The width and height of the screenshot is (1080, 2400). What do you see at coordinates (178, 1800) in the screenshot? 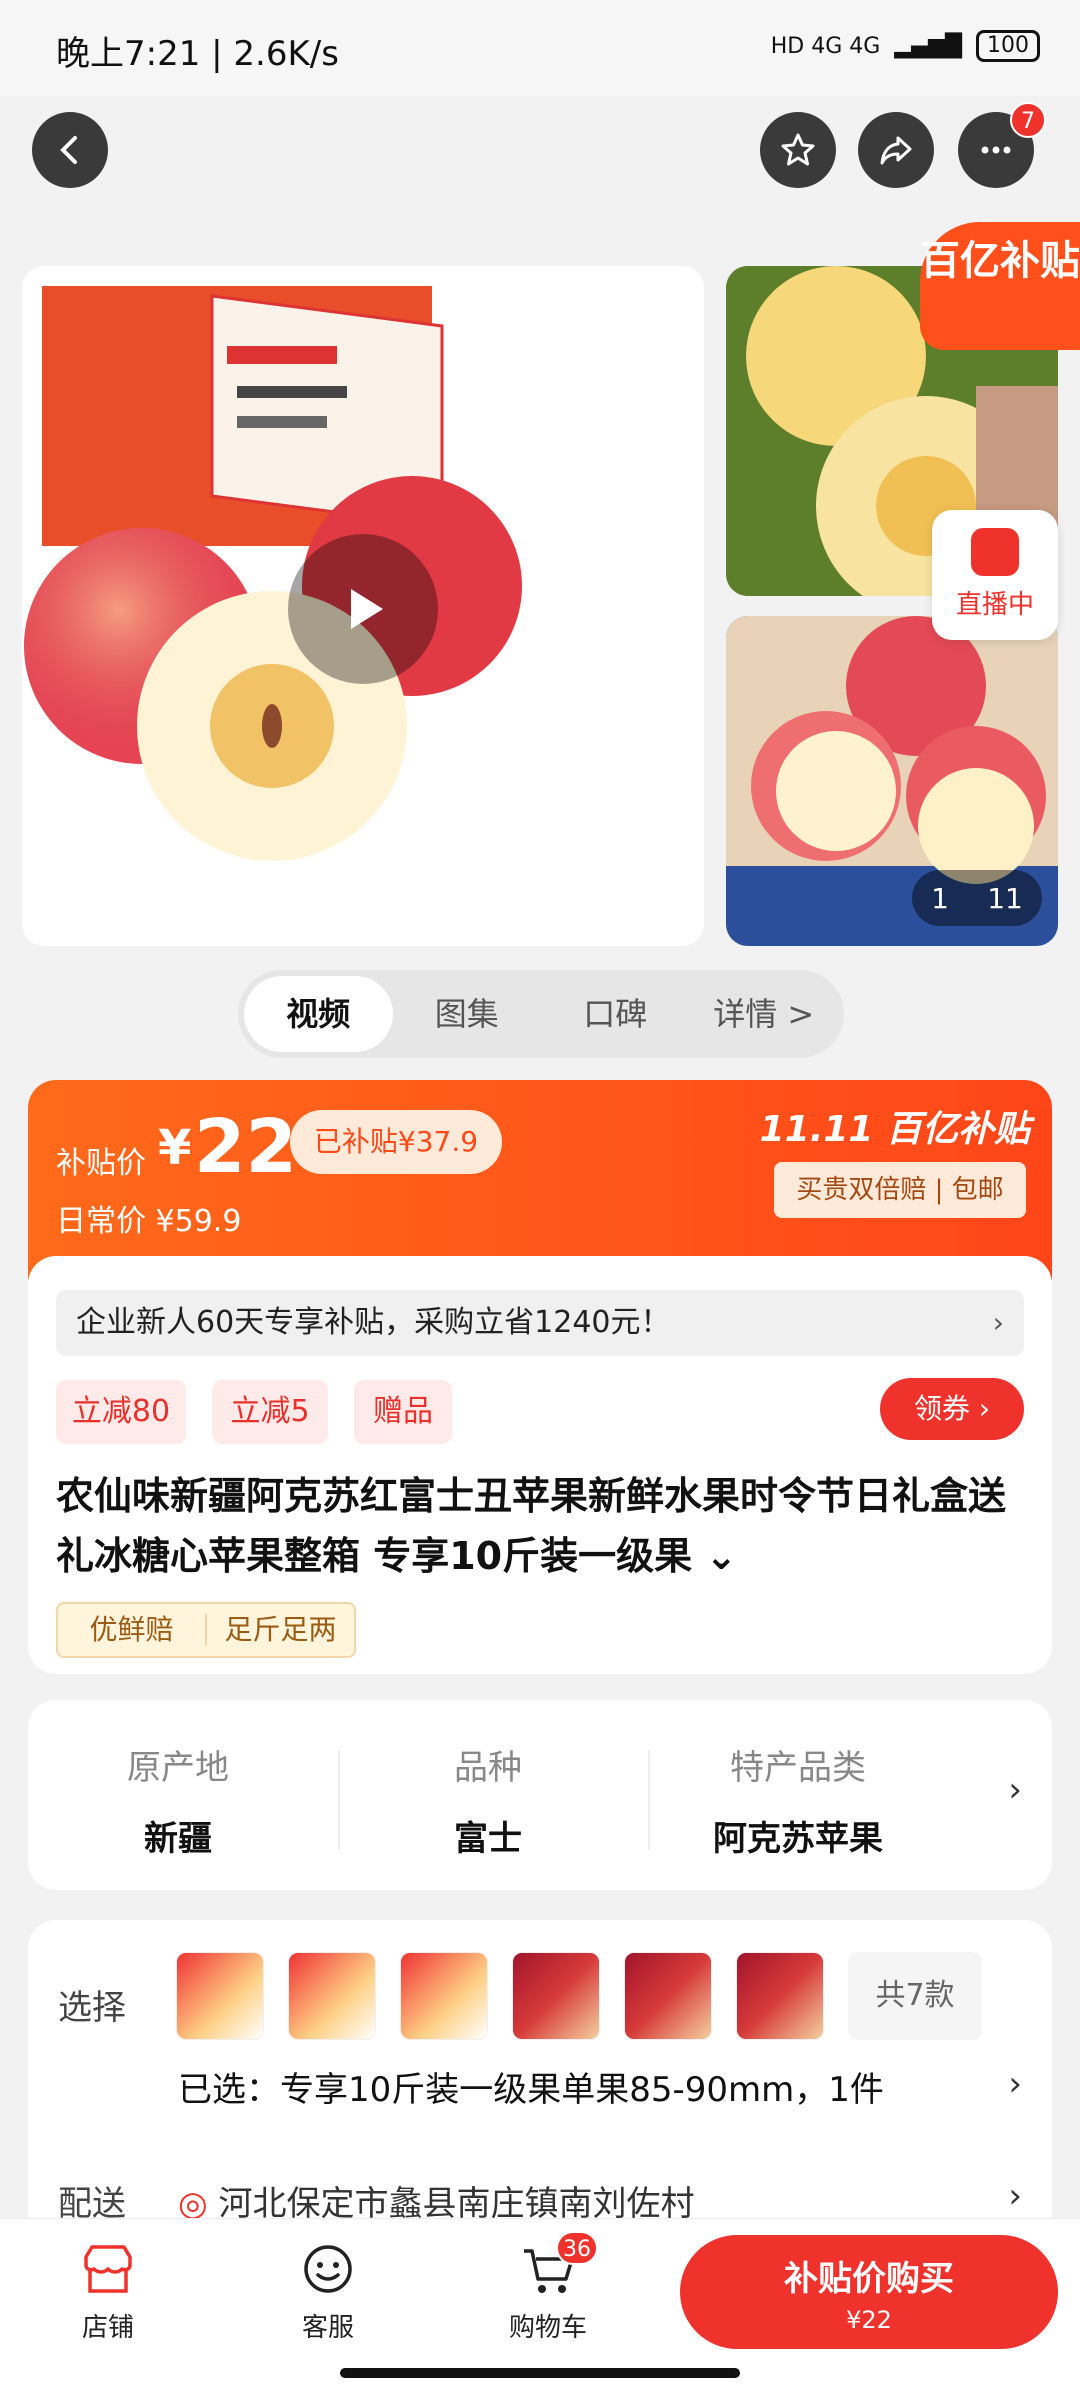
I see `attr-origin: 原产地 新疆` at bounding box center [178, 1800].